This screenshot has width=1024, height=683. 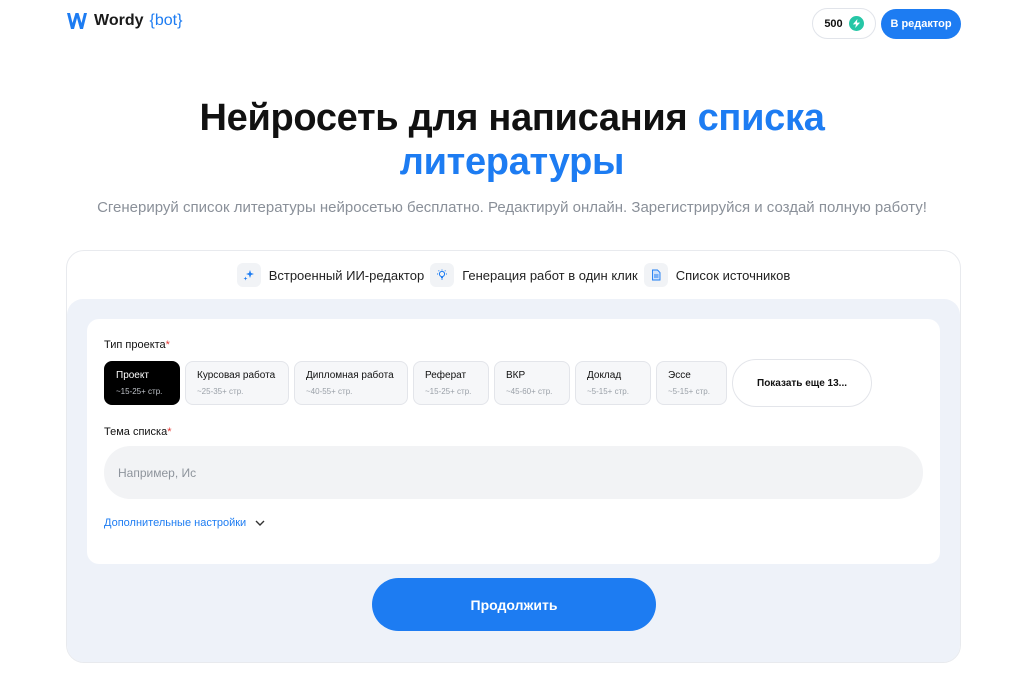 I want to click on advanced-settings-toggle: Дополнительные настройки, so click(x=185, y=523).